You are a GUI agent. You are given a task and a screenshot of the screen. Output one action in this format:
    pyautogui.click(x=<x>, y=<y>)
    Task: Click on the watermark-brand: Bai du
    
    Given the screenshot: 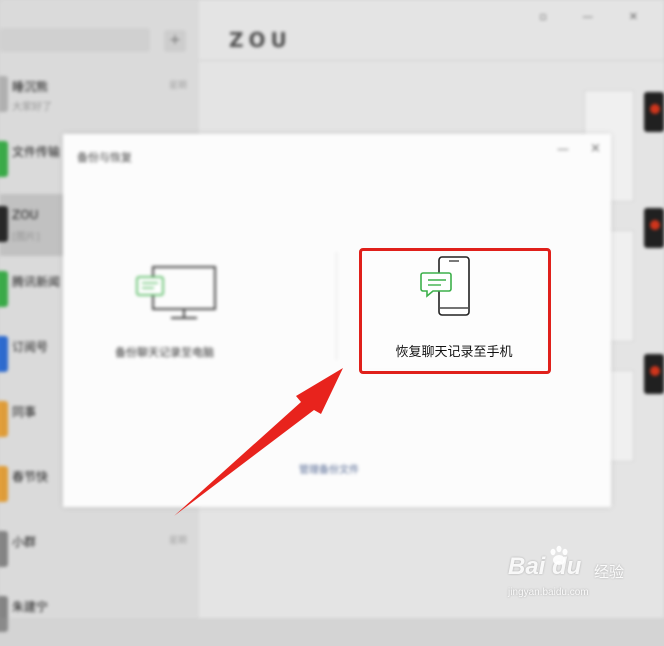 What is the action you would take?
    pyautogui.click(x=545, y=566)
    